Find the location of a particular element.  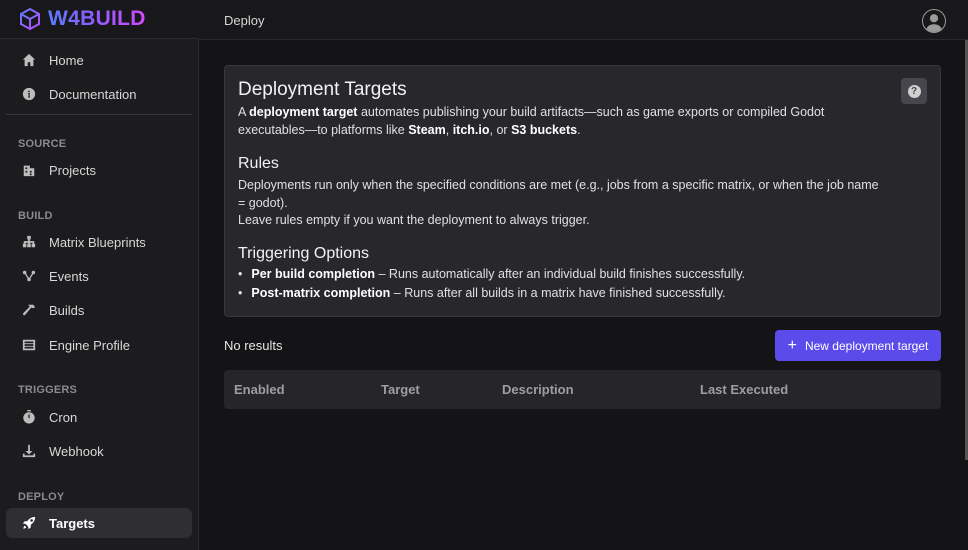

sidebar-item-engine-profile: Engine Profile is located at coordinates (99, 345).